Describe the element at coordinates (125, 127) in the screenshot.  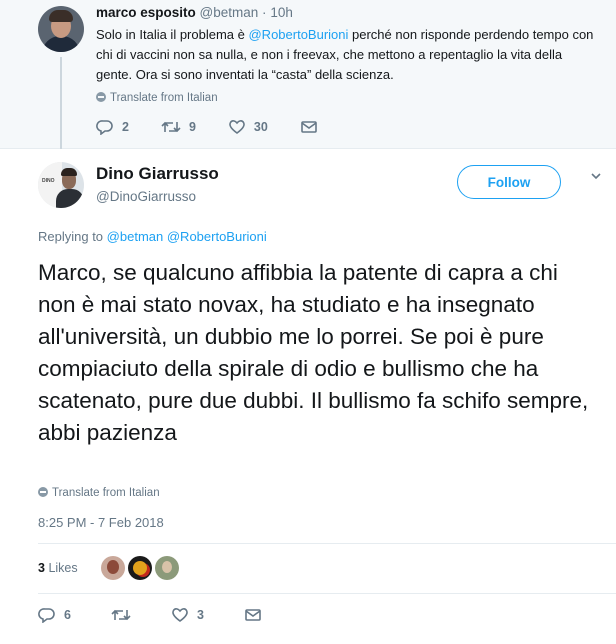
I see `reply-count: 2` at that location.